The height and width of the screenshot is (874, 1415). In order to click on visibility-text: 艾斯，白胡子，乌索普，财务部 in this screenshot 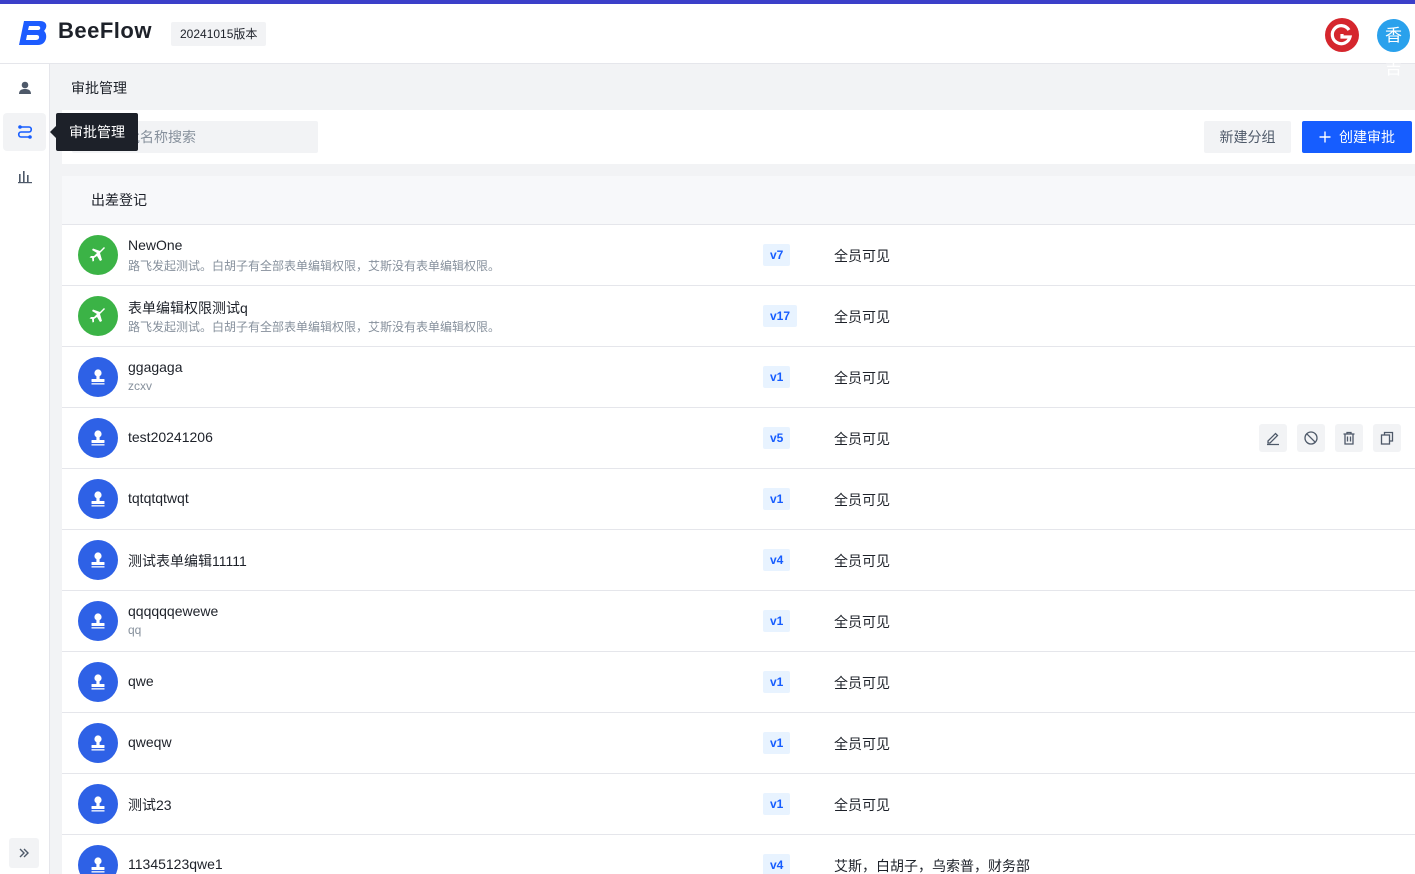, I will do `click(932, 866)`.